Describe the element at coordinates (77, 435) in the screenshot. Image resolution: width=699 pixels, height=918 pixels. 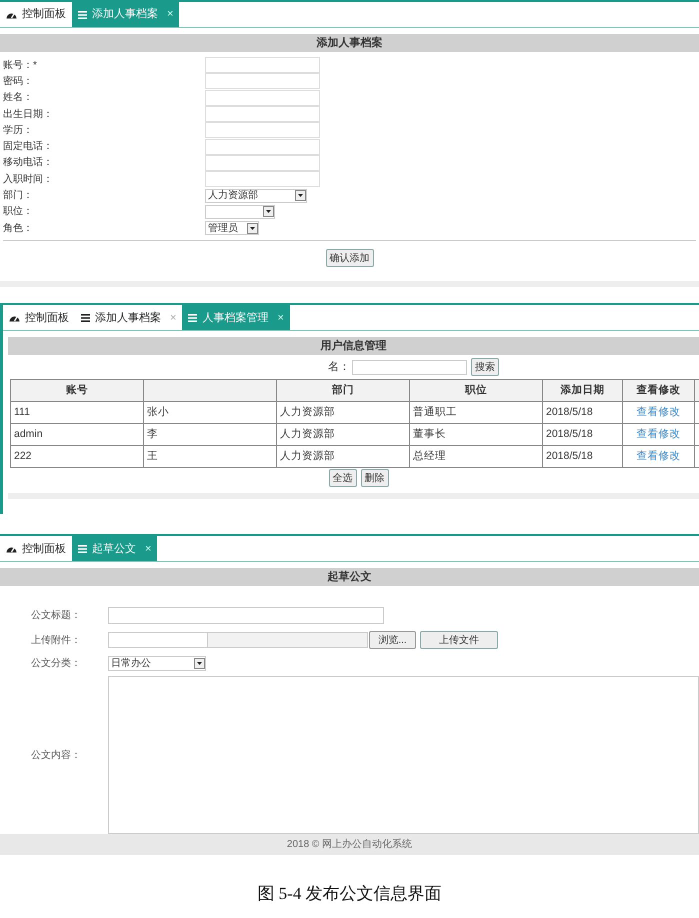
I see `table-cell: admin` at that location.